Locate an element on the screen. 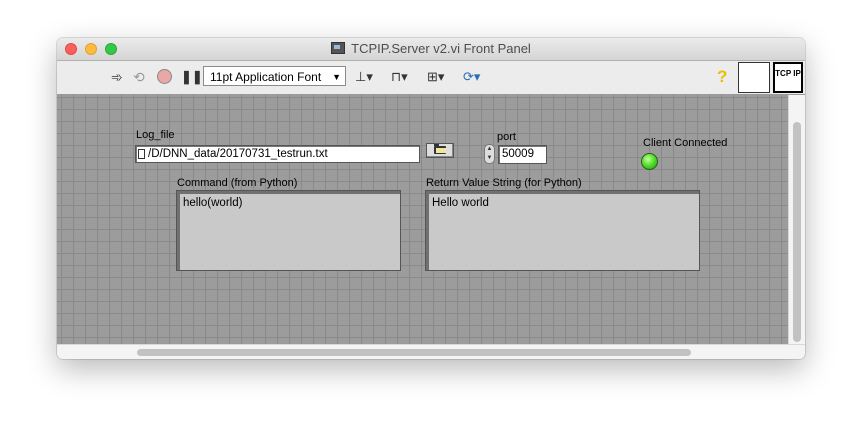 Image resolution: width=861 pixels, height=434 pixels. log-file-label: Log_file is located at coordinates (155, 135).